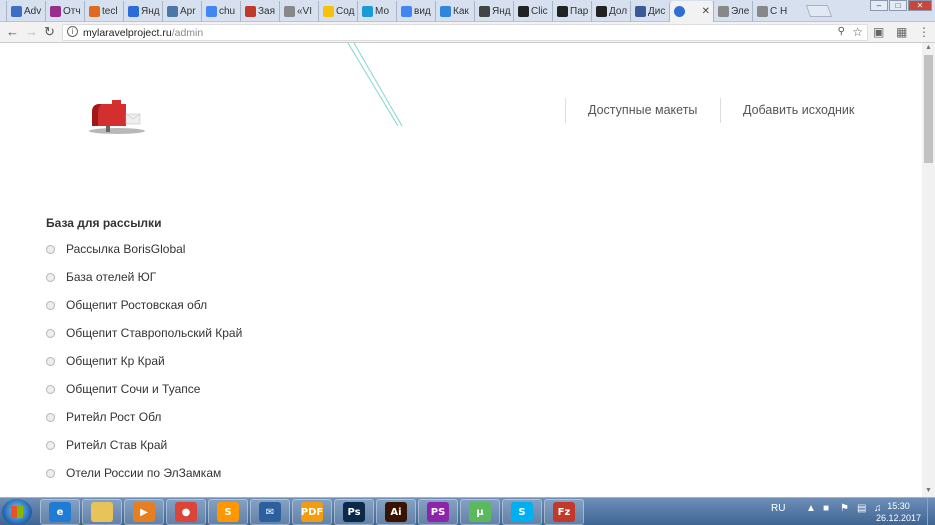  I want to click on tab-label: «VI, so click(305, 11).